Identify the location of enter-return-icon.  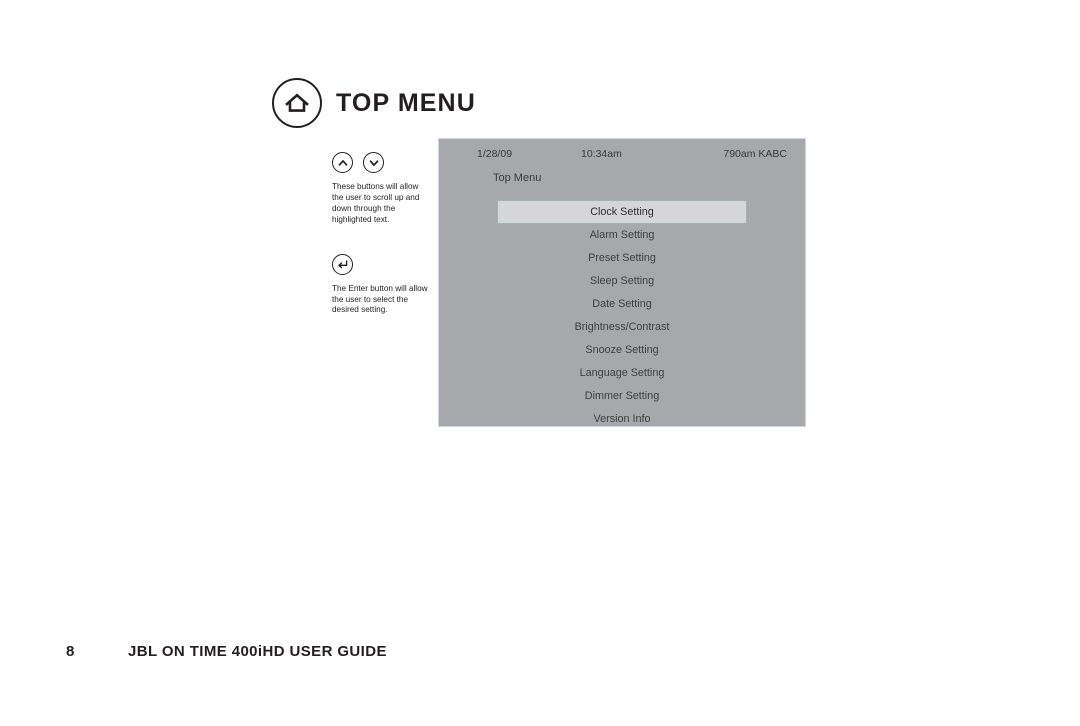
(342, 264).